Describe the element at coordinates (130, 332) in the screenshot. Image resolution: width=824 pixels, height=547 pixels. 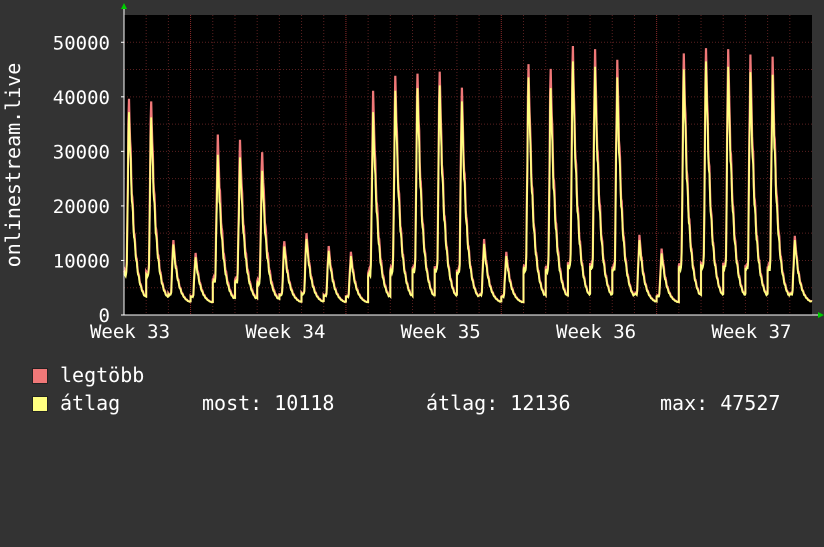
I see `x-tick-label: Week 33` at that location.